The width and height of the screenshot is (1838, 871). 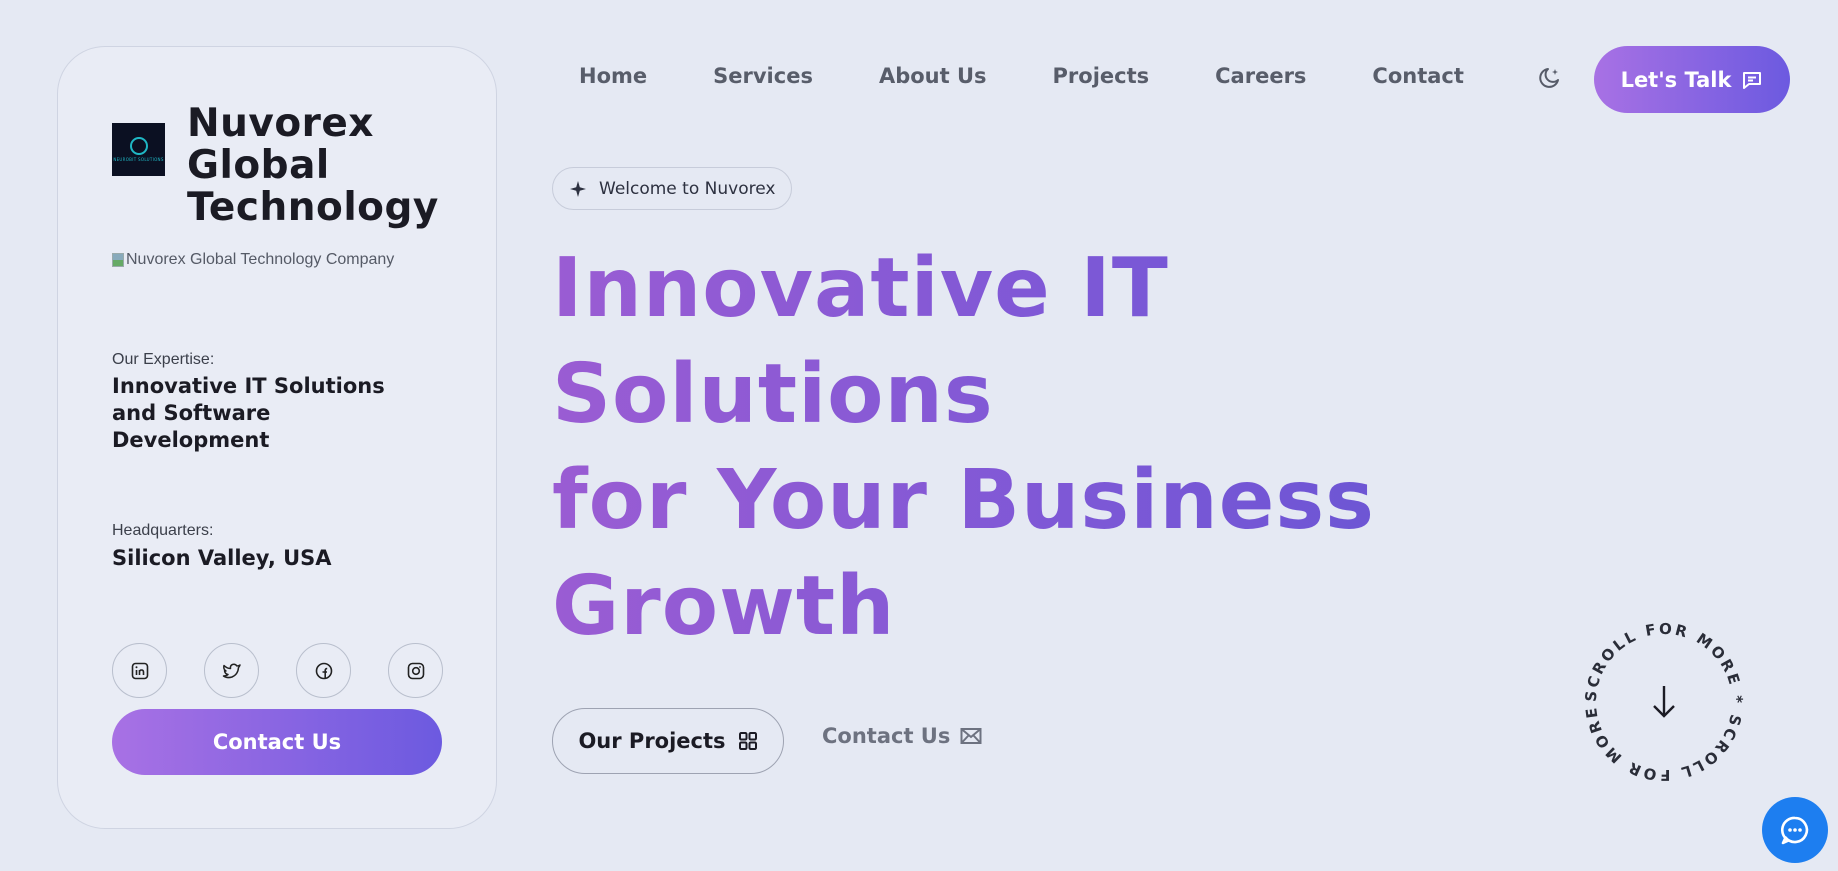 I want to click on company-name-line: Global, so click(x=258, y=165).